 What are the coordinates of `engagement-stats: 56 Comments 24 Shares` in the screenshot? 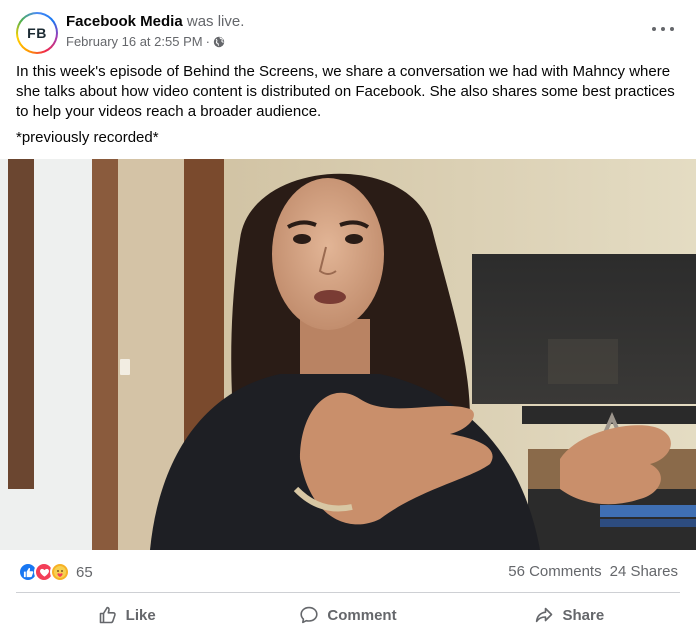 It's located at (593, 571).